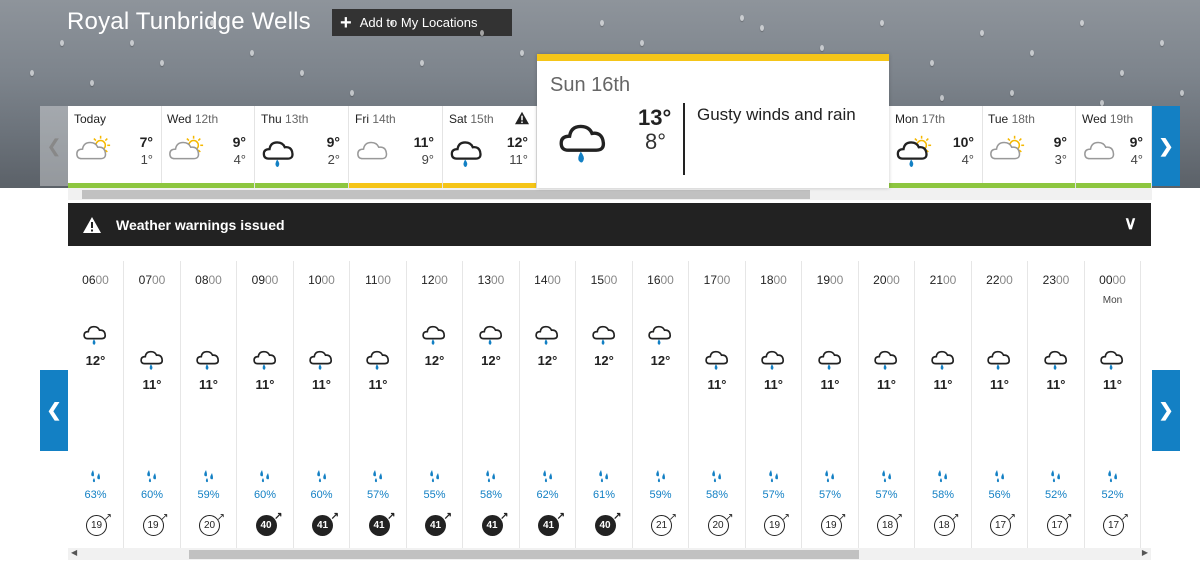  I want to click on day-weekday: Tue, so click(998, 119).